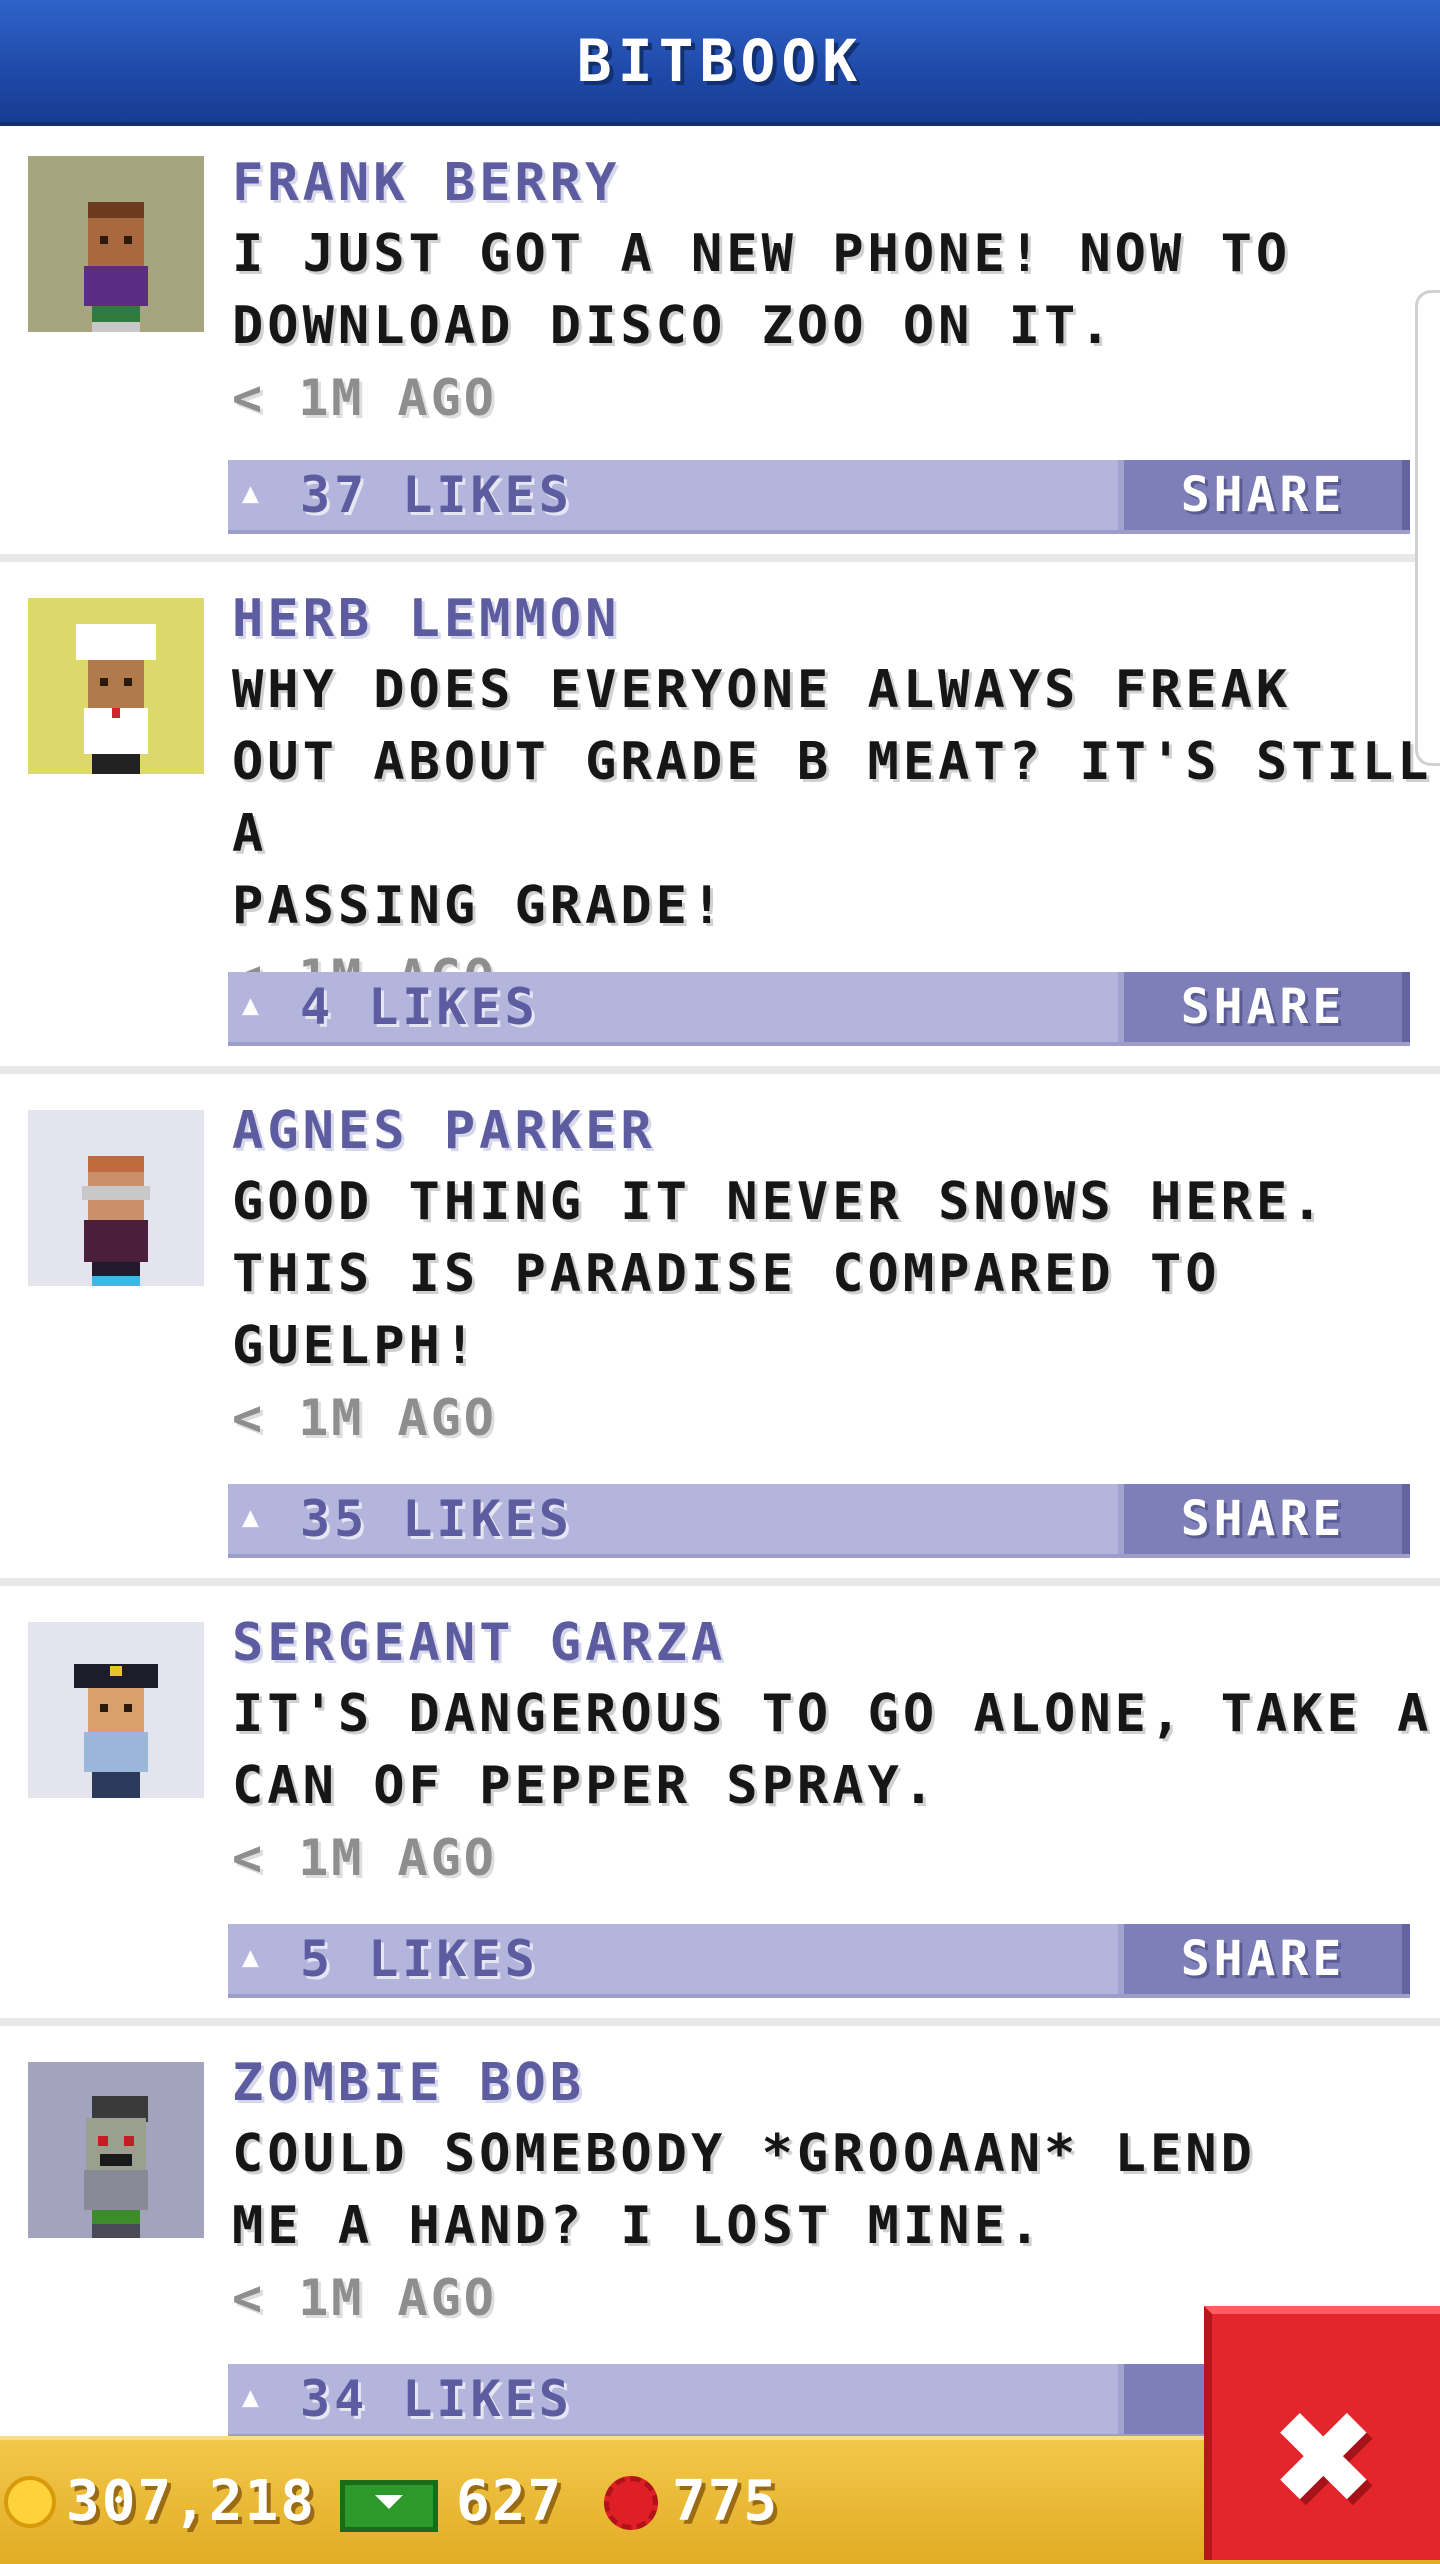  I want to click on herb-lemmon-avatar, so click(116, 686).